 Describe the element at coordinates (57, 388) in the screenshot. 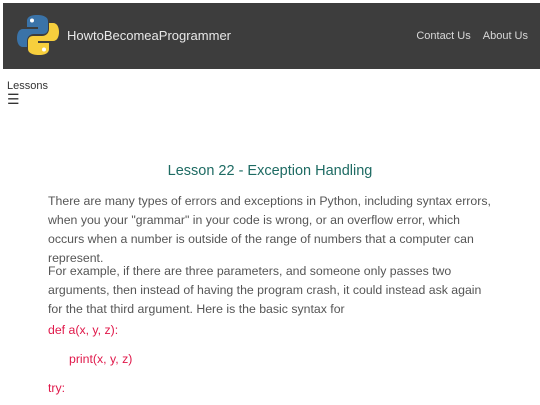

I see `code-line: try:` at that location.